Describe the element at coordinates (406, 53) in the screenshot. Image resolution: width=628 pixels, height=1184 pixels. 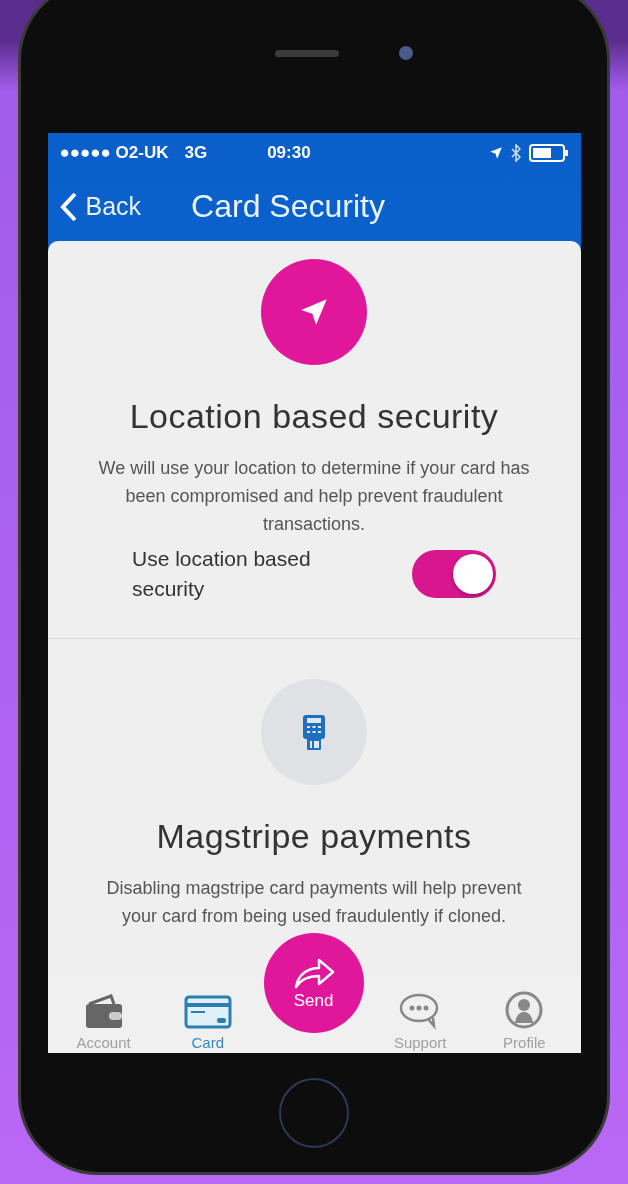
I see `front-camera` at that location.